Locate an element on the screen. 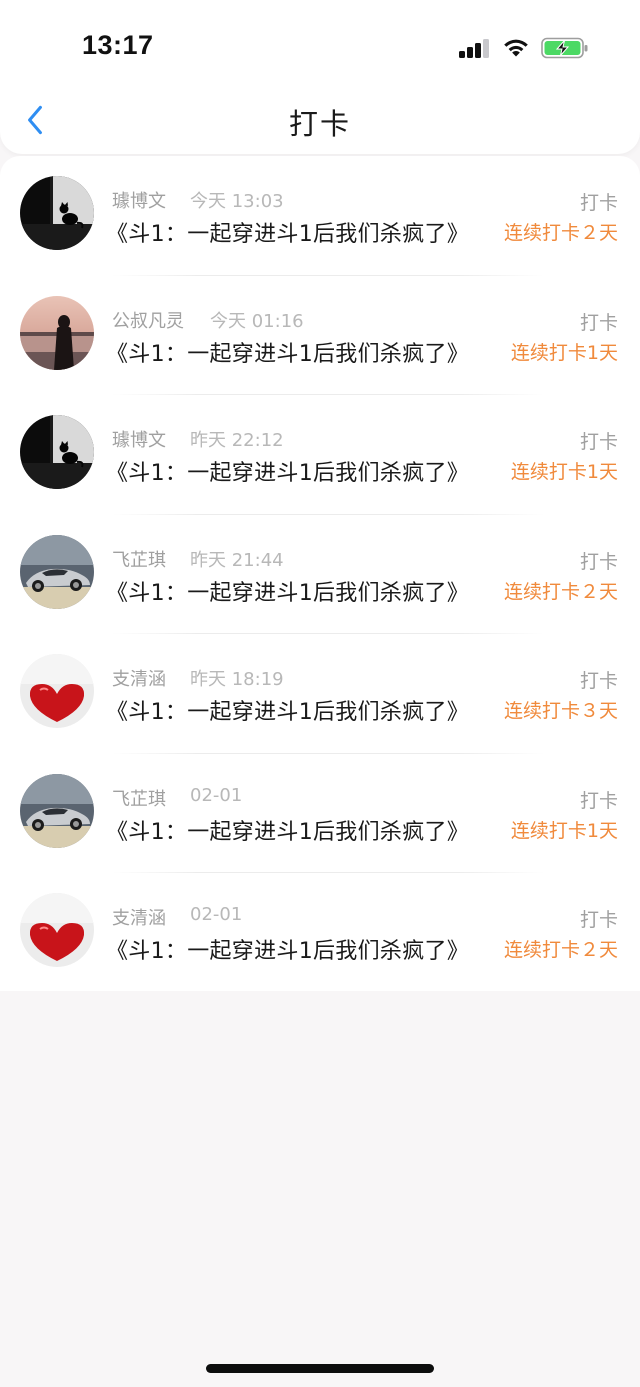 This screenshot has height=1387, width=640. checkin-item: 璩博文 今天 13:03 《斗1：一起穿进斗1后我们杀疯了》 打卡 连续打卡２天 is located at coordinates (320, 216).